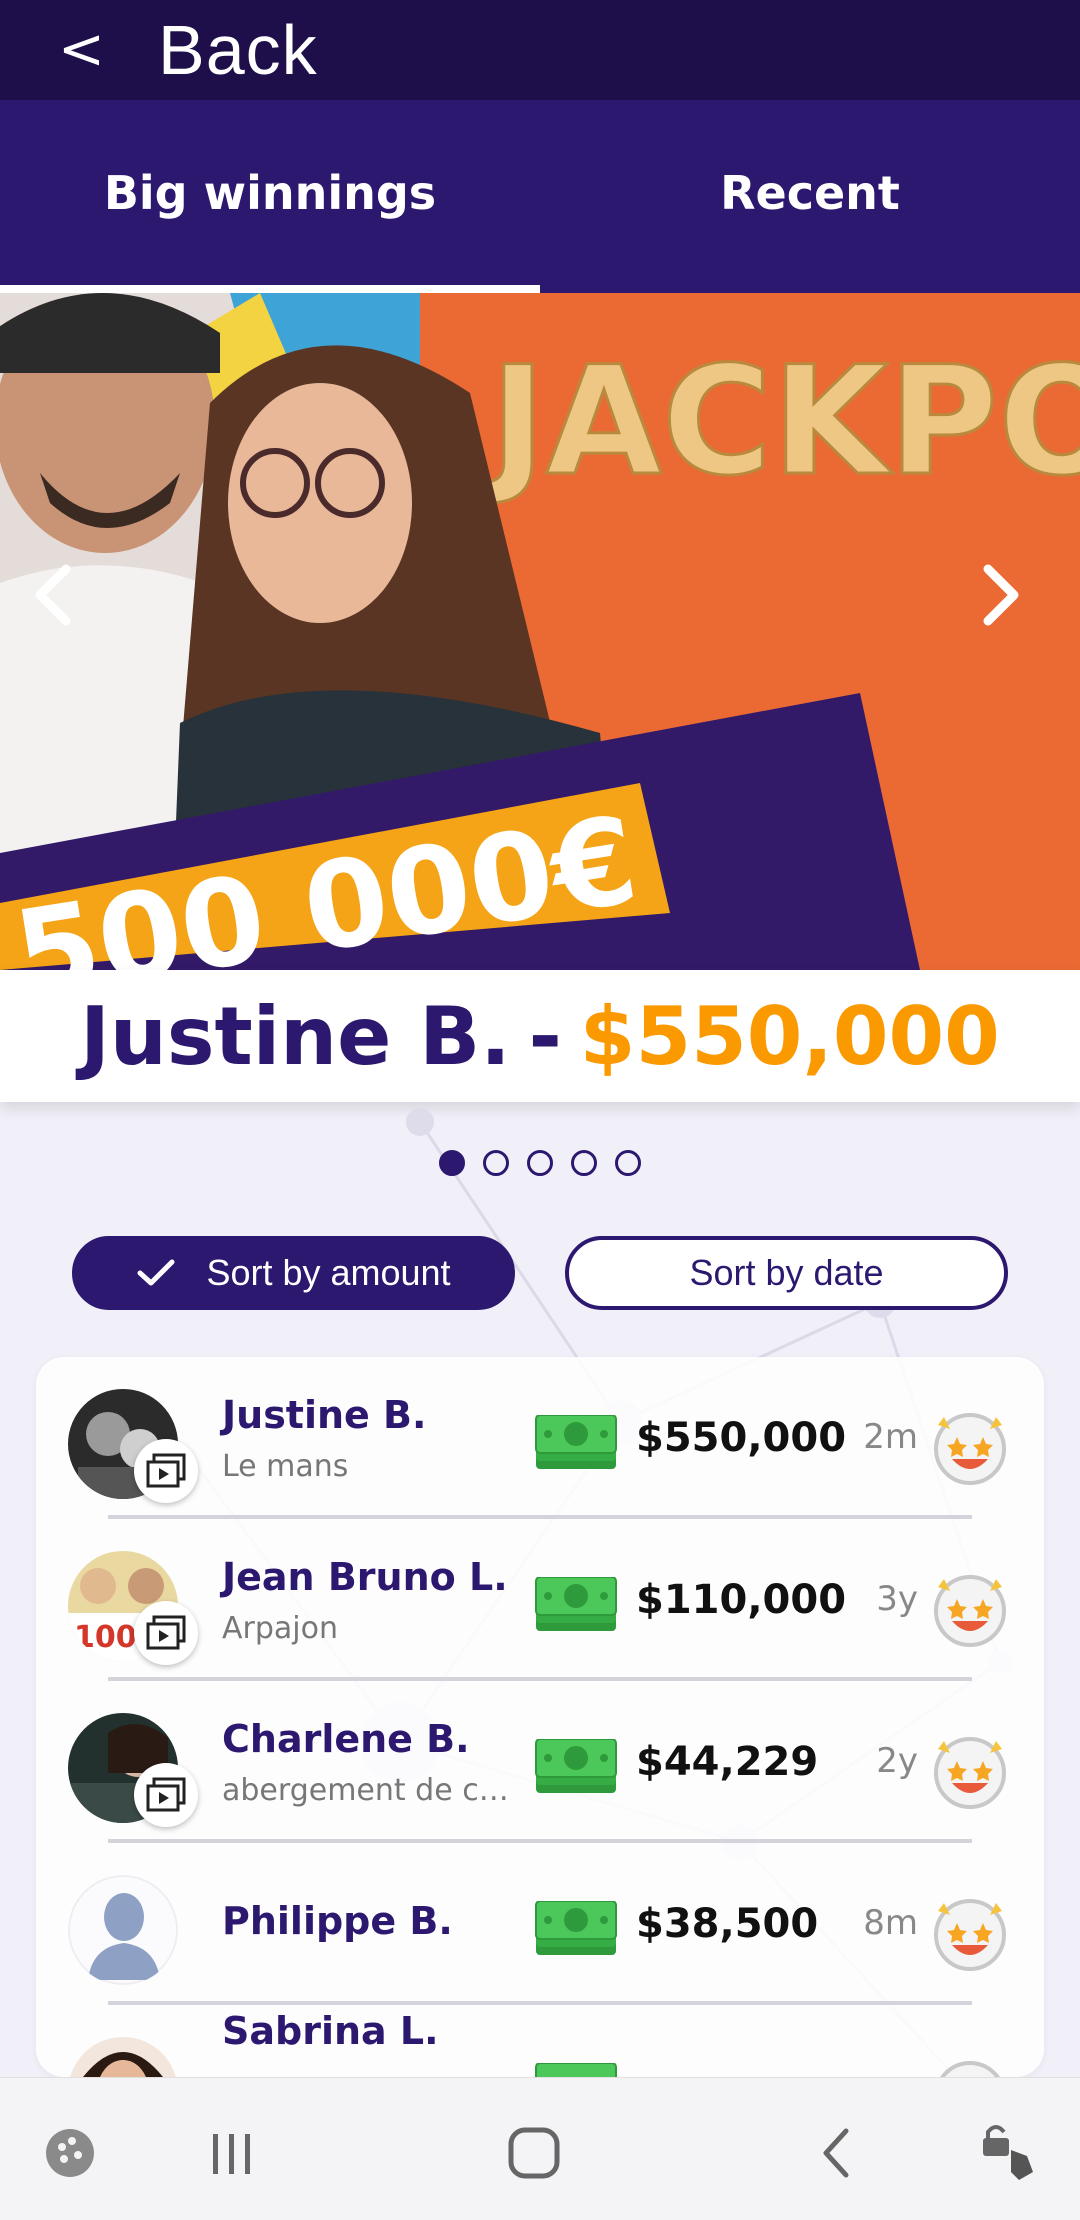 The width and height of the screenshot is (1080, 2220). Describe the element at coordinates (741, 1438) in the screenshot. I see `winner-amount: $550,000` at that location.